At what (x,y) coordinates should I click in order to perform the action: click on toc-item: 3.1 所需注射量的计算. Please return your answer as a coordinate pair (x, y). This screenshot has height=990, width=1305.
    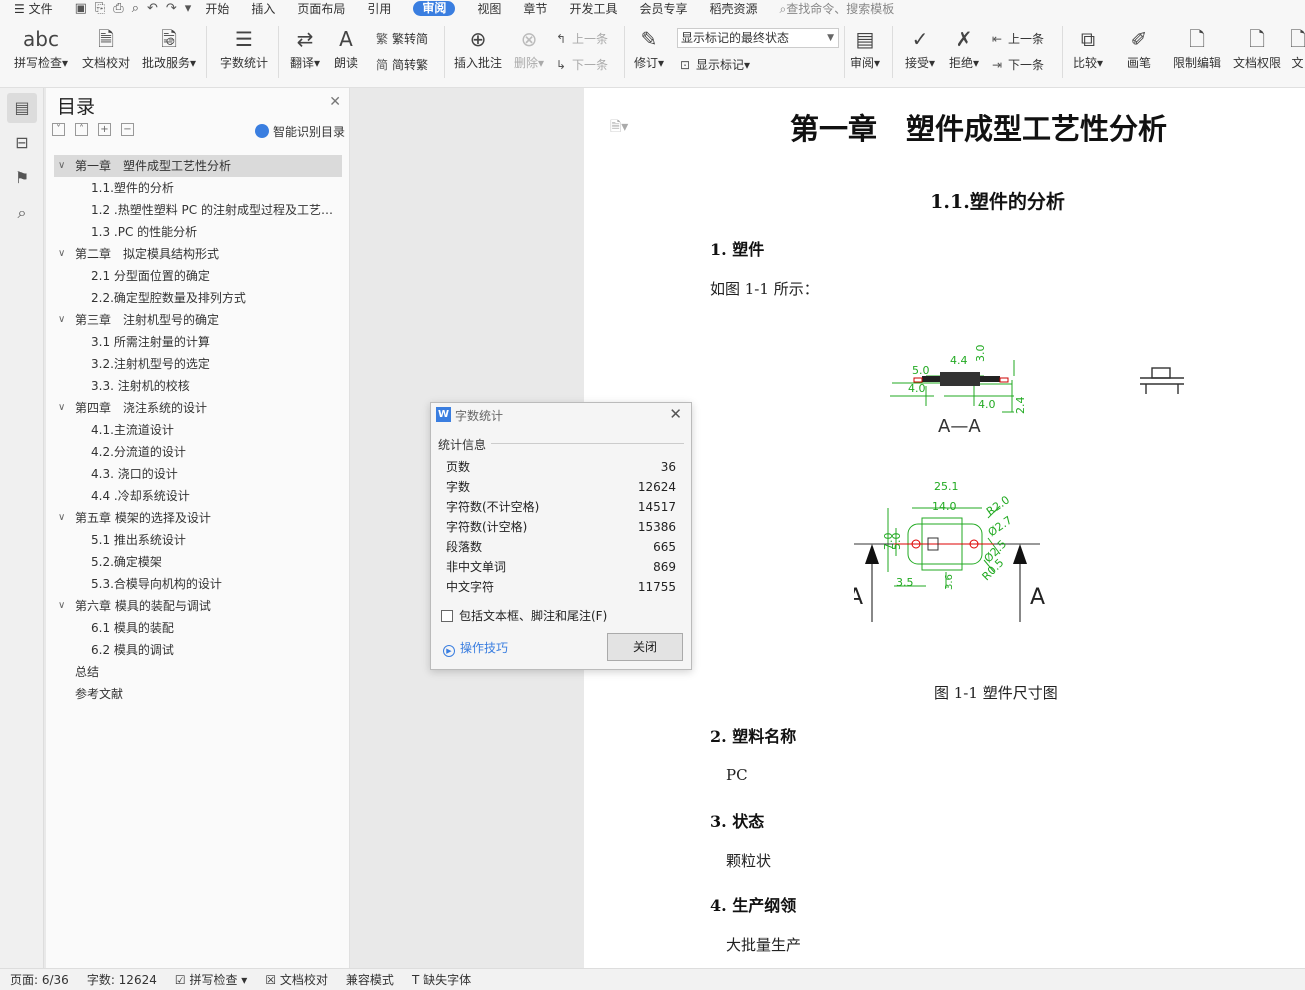
    Looking at the image, I should click on (198, 342).